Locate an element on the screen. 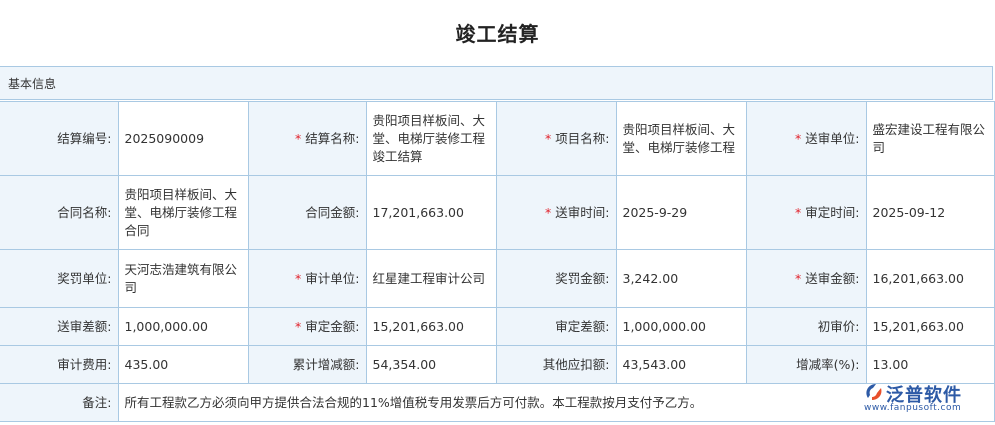 This screenshot has height=425, width=995. label-settle-no: 结算编号: is located at coordinates (59, 138).